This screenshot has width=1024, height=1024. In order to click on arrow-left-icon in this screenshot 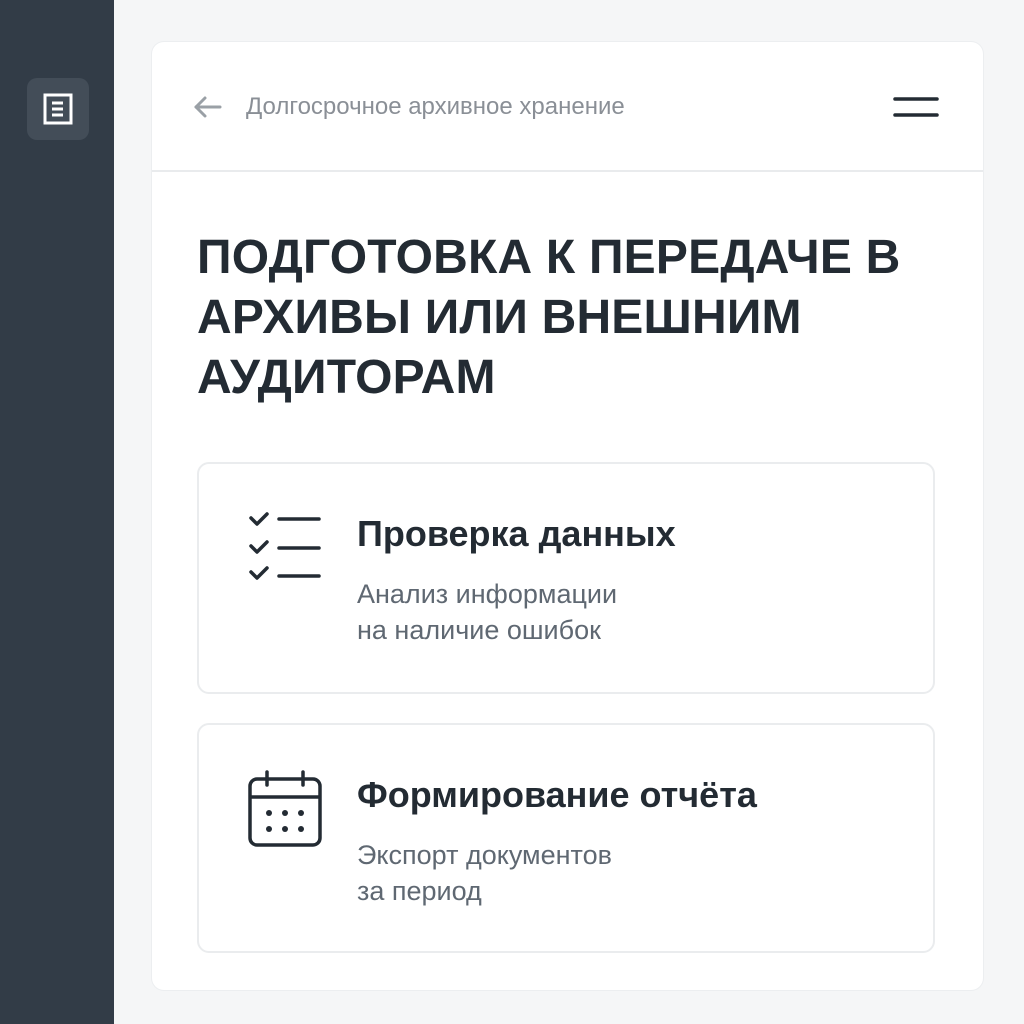, I will do `click(208, 107)`.